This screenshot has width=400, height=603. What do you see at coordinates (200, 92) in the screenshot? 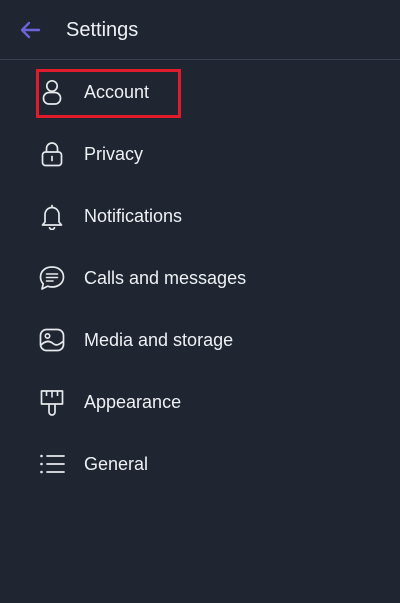
I see `menu-item-account: Account` at bounding box center [200, 92].